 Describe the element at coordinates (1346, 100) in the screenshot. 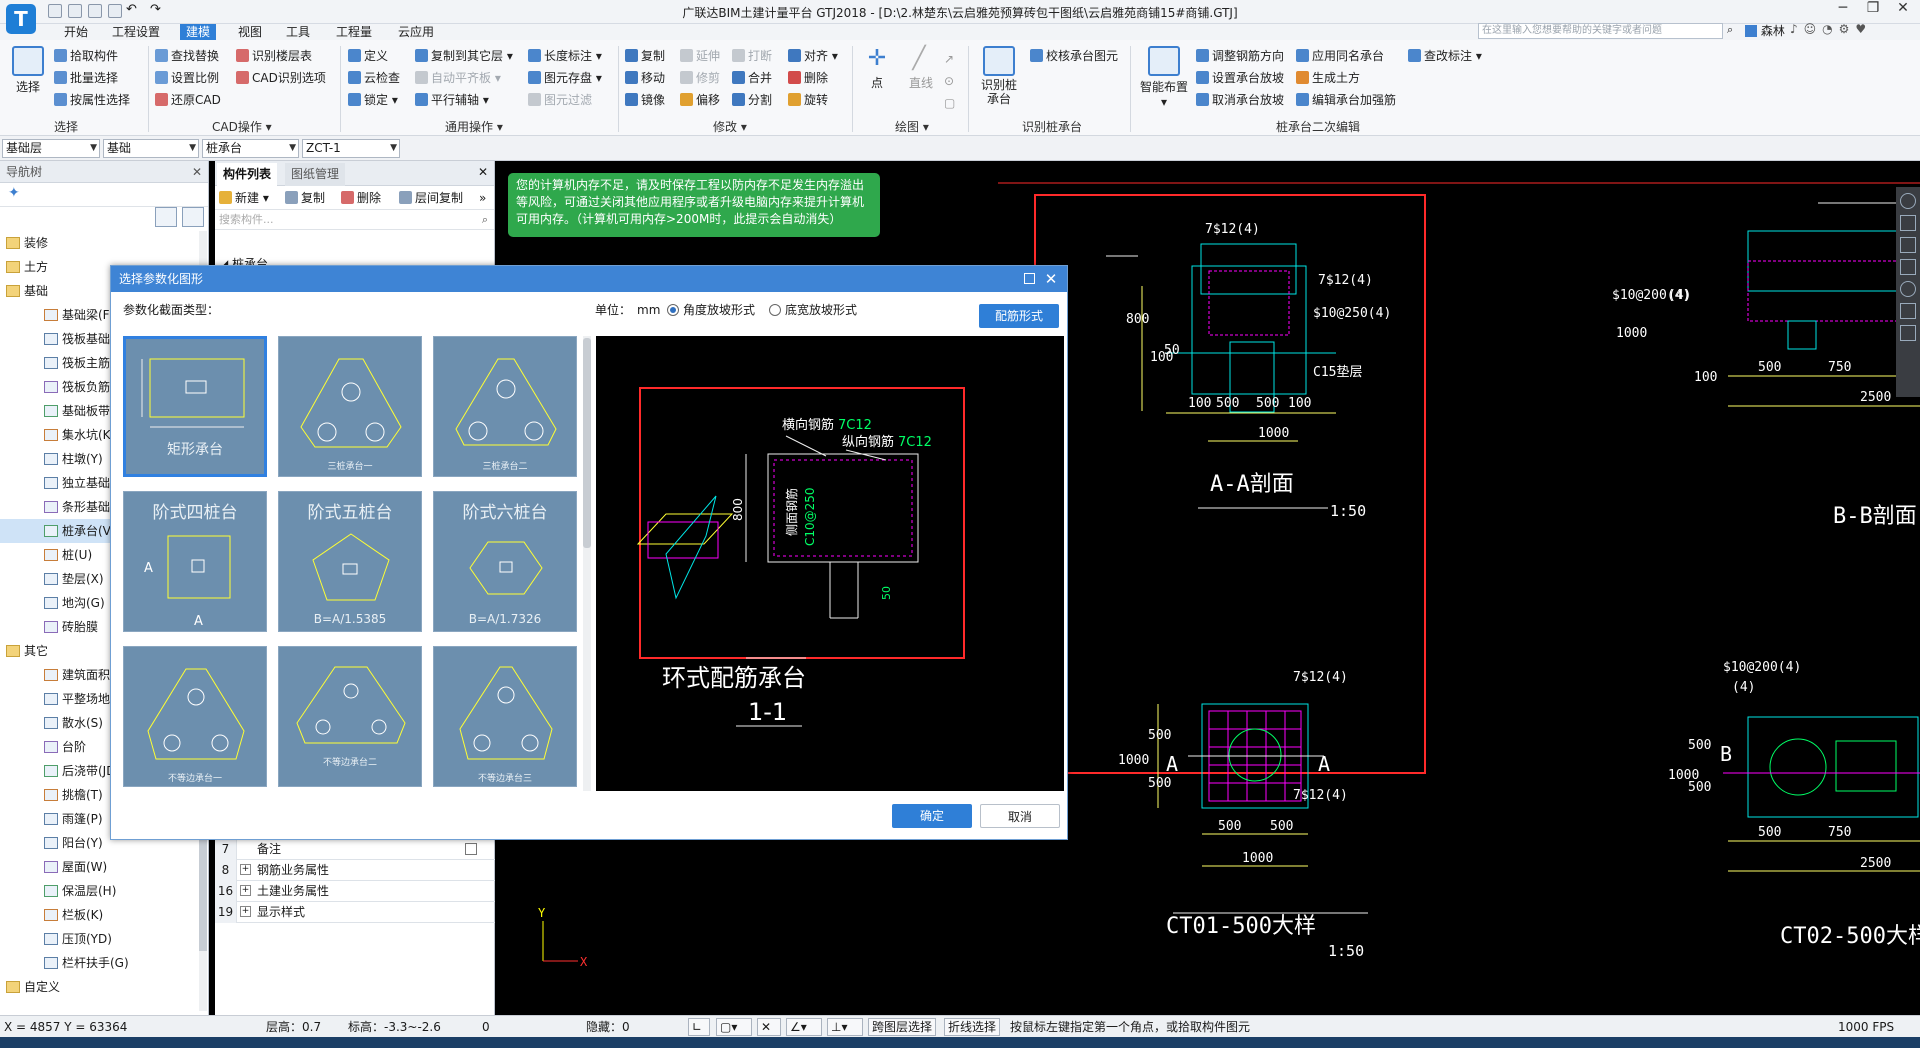

I see `edit-reinforcement-button: 编辑承台加强筋` at that location.